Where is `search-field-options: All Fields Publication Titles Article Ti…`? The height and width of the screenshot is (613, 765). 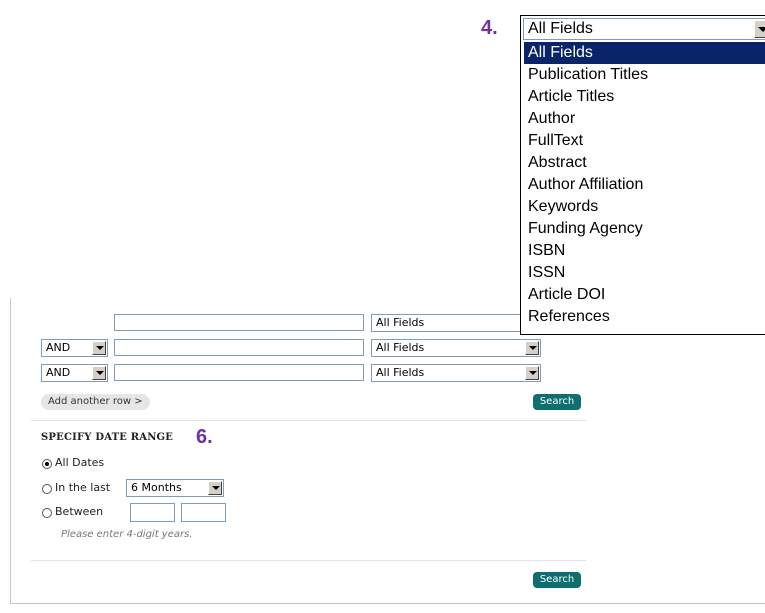 search-field-options: All Fields Publication Titles Article Ti… is located at coordinates (644, 185).